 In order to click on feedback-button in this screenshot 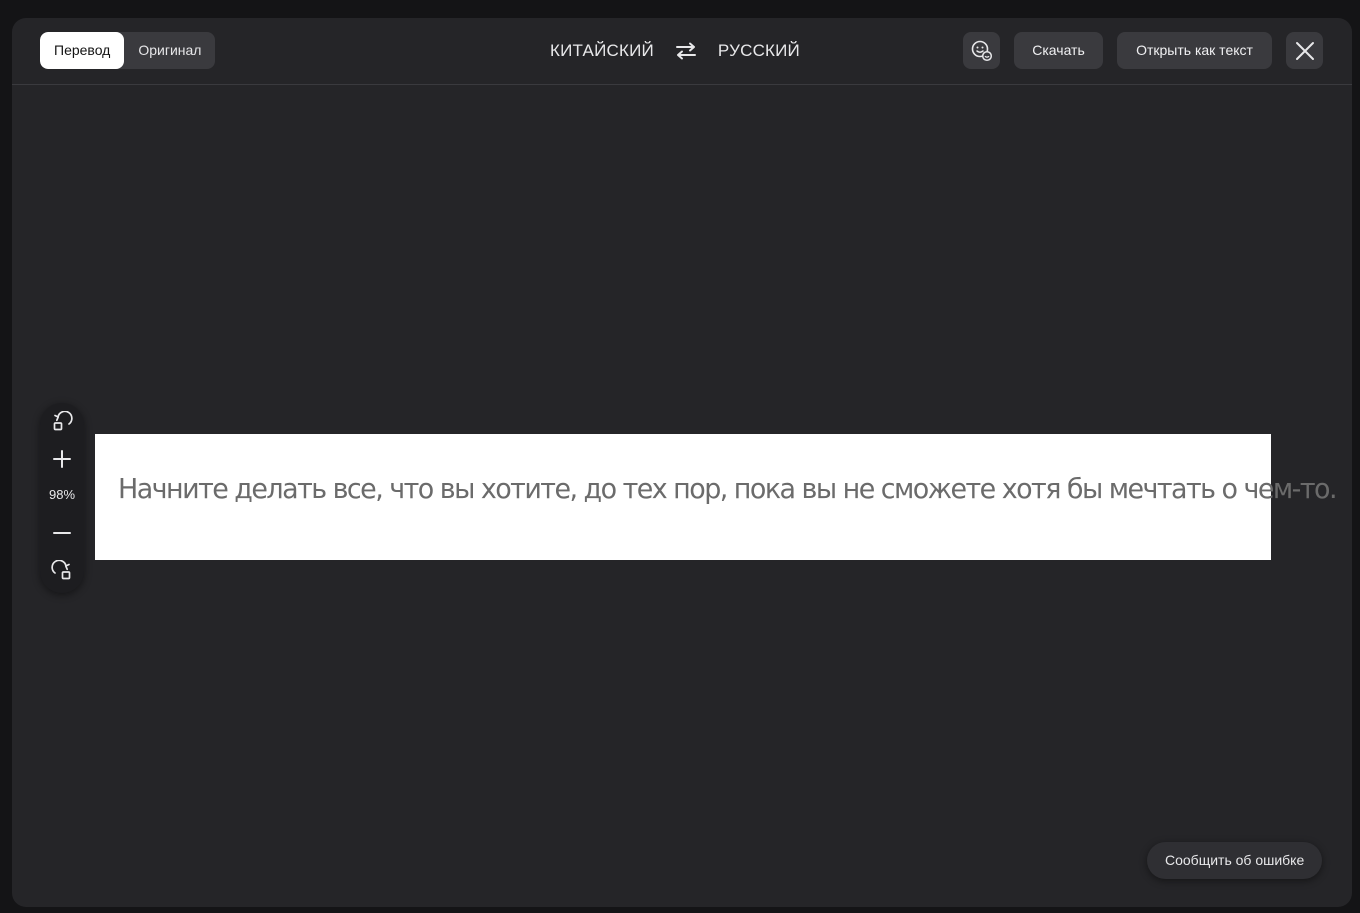, I will do `click(981, 50)`.